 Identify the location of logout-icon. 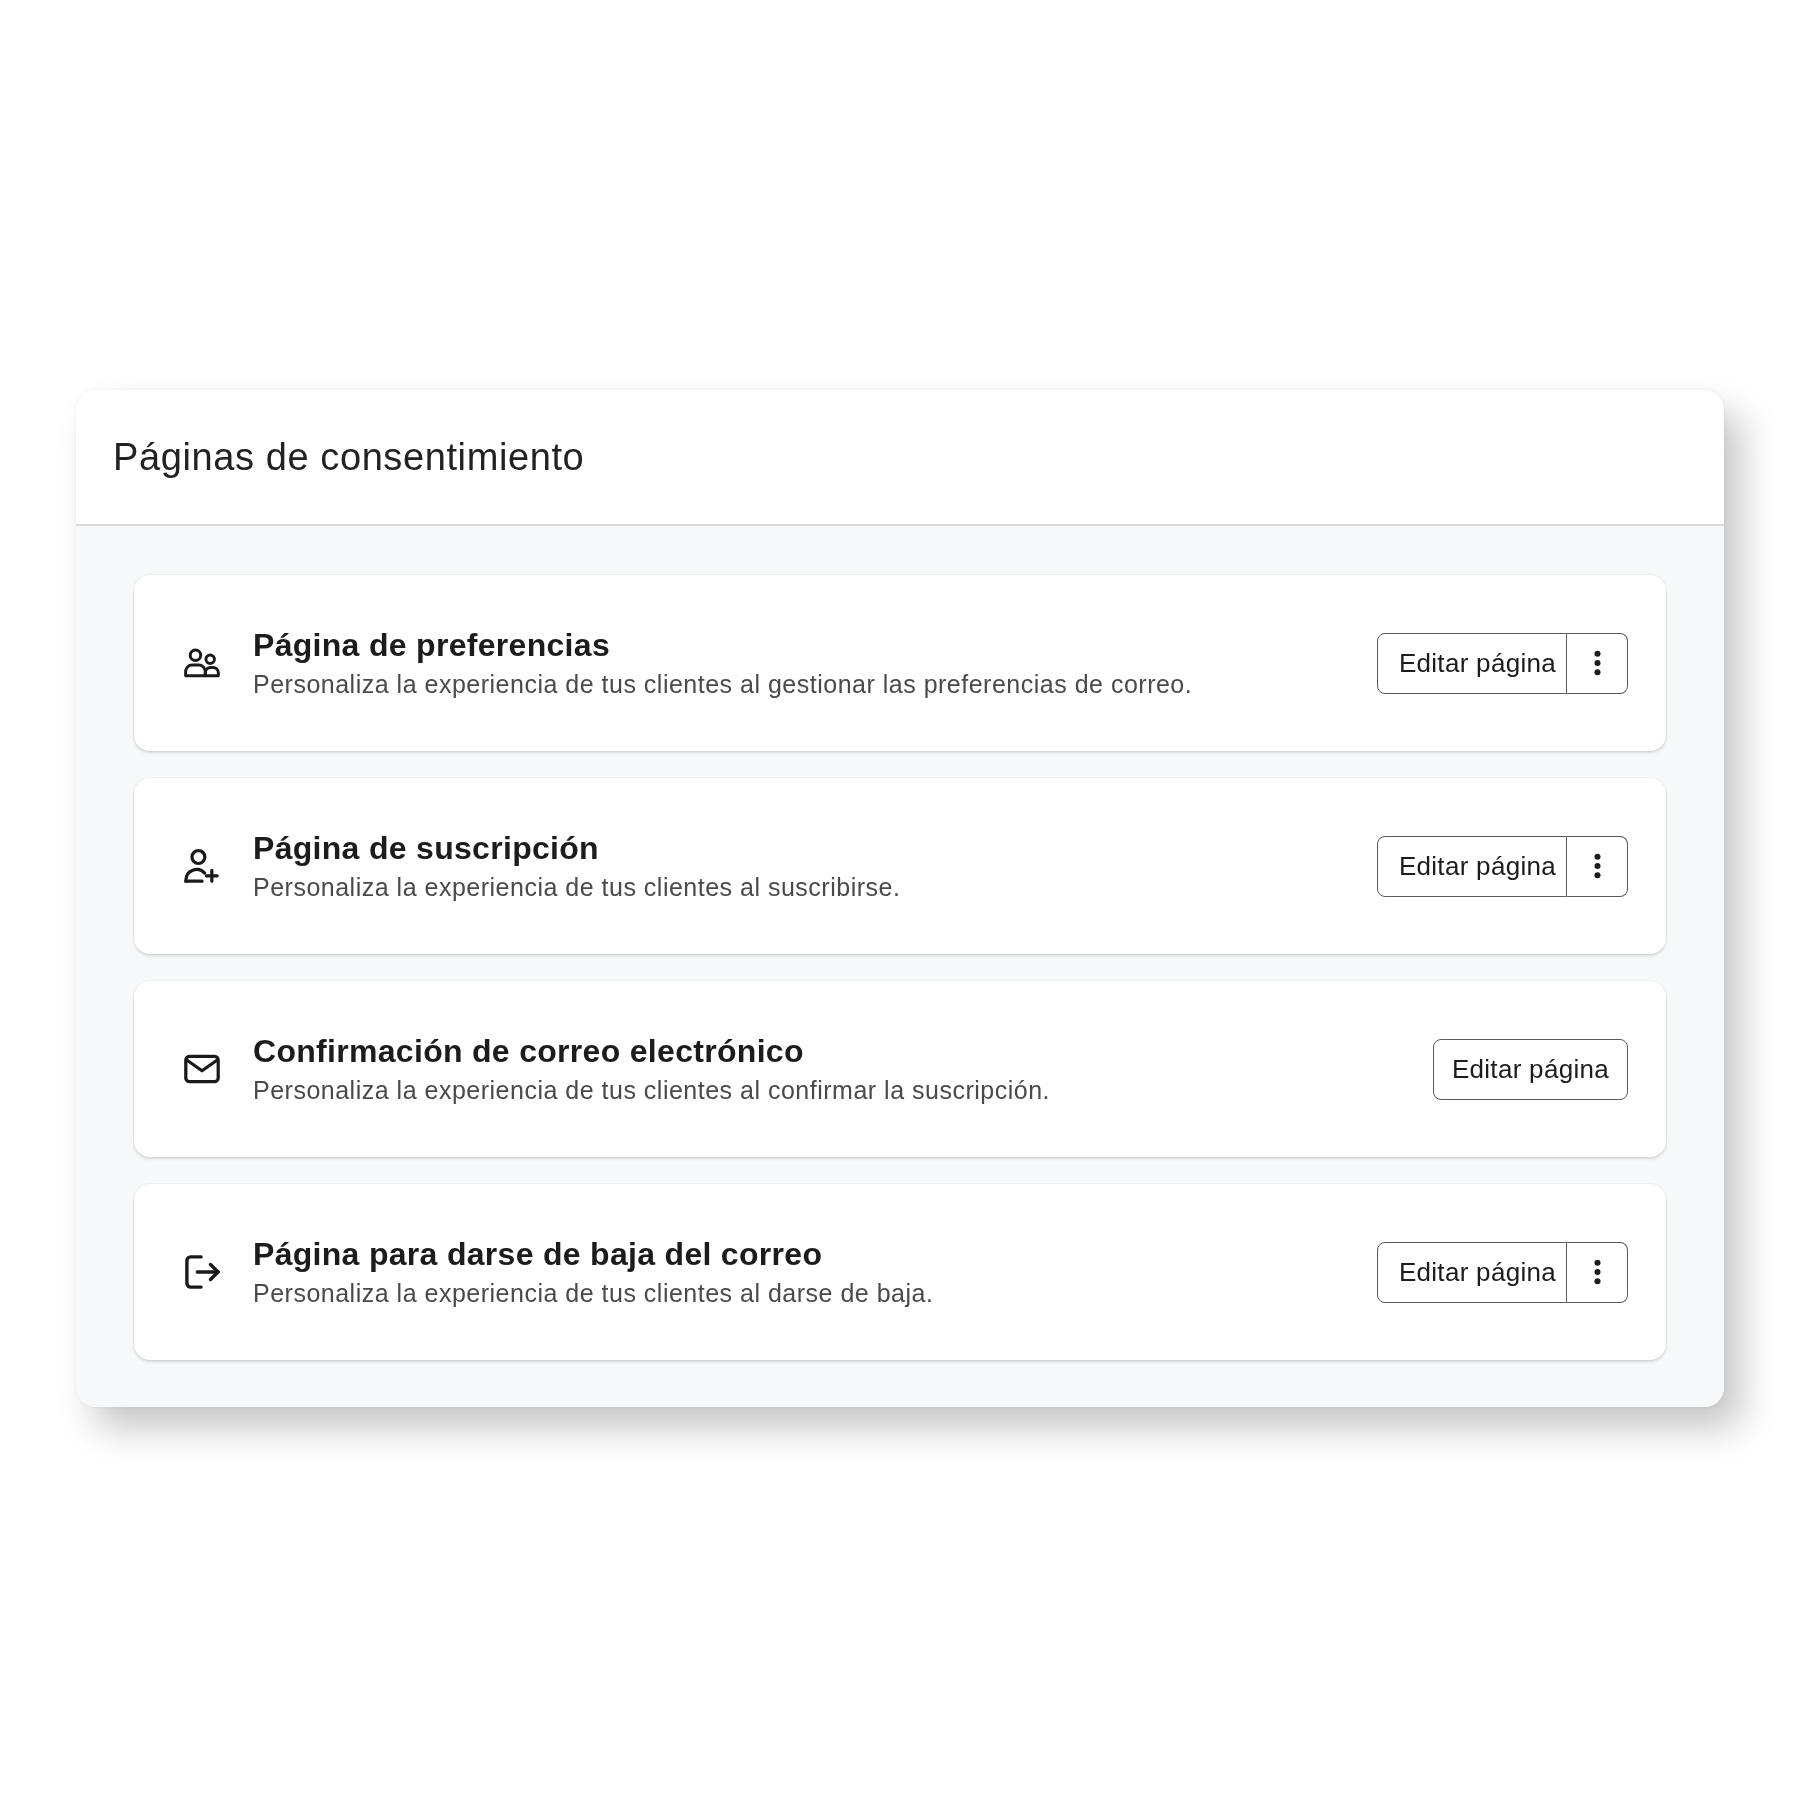
(202, 1272).